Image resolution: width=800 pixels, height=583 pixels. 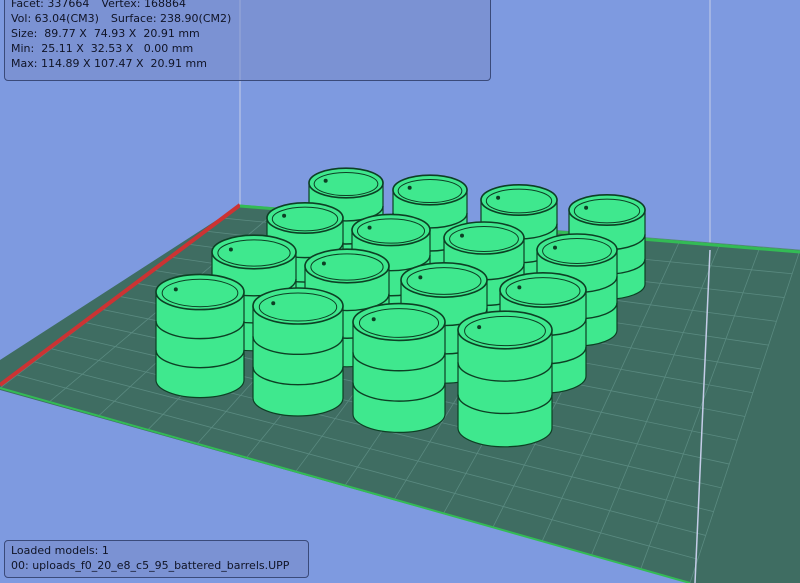 What do you see at coordinates (24, 63) in the screenshot?
I see `max-label: Max:` at bounding box center [24, 63].